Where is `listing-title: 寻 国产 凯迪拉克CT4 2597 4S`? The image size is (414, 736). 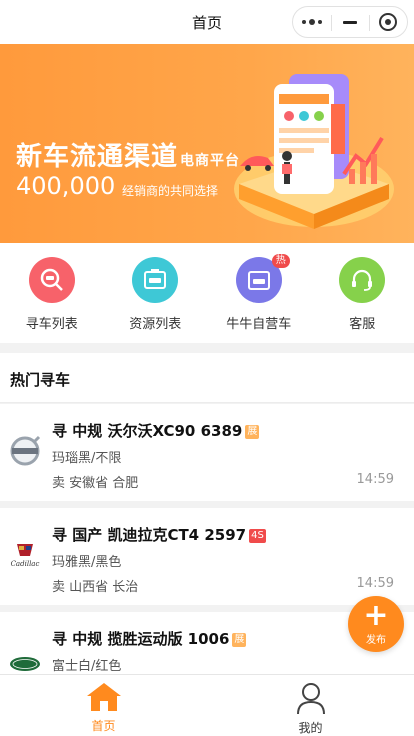 listing-title: 寻 国产 凯迪拉克CT4 2597 4S is located at coordinates (159, 534).